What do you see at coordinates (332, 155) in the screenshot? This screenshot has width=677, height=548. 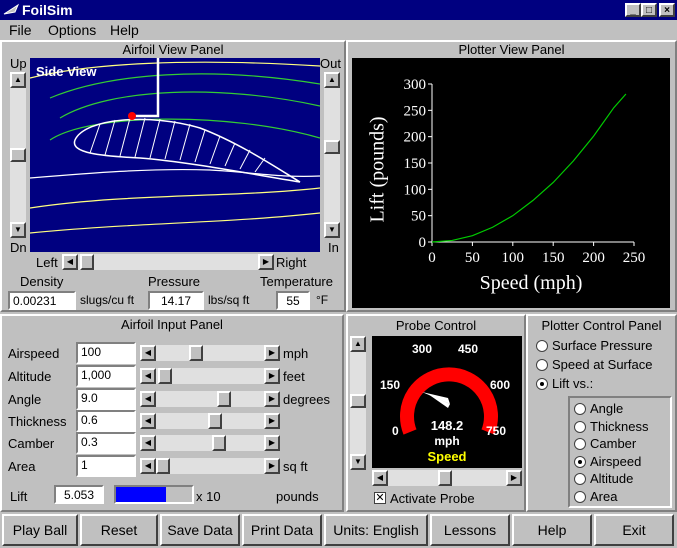 I see `view-zoom-scrollbar: ▲ ▼` at bounding box center [332, 155].